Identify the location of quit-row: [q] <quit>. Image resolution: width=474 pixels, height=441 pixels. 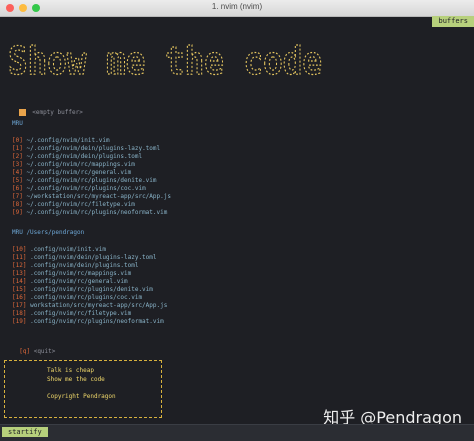
(33, 348).